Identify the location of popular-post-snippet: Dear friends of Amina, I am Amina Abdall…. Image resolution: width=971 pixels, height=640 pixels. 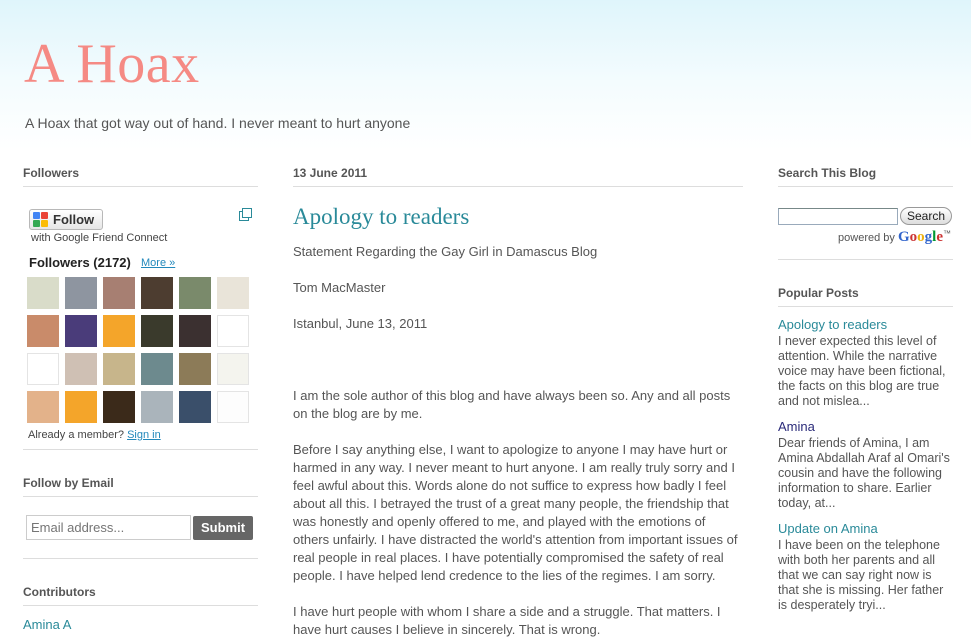
(864, 473).